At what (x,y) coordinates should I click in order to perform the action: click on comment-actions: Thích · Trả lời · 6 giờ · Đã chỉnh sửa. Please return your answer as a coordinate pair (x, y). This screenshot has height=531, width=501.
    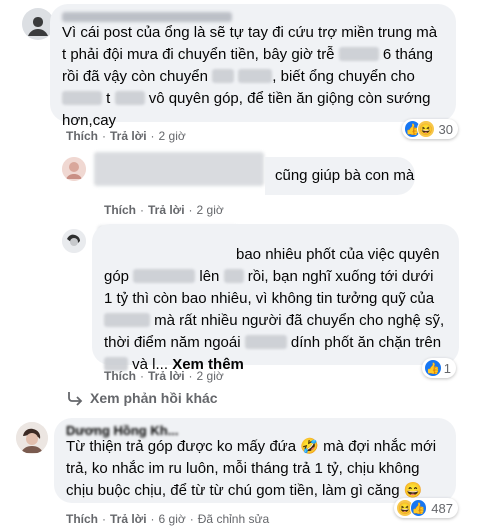
    Looking at the image, I should click on (168, 519).